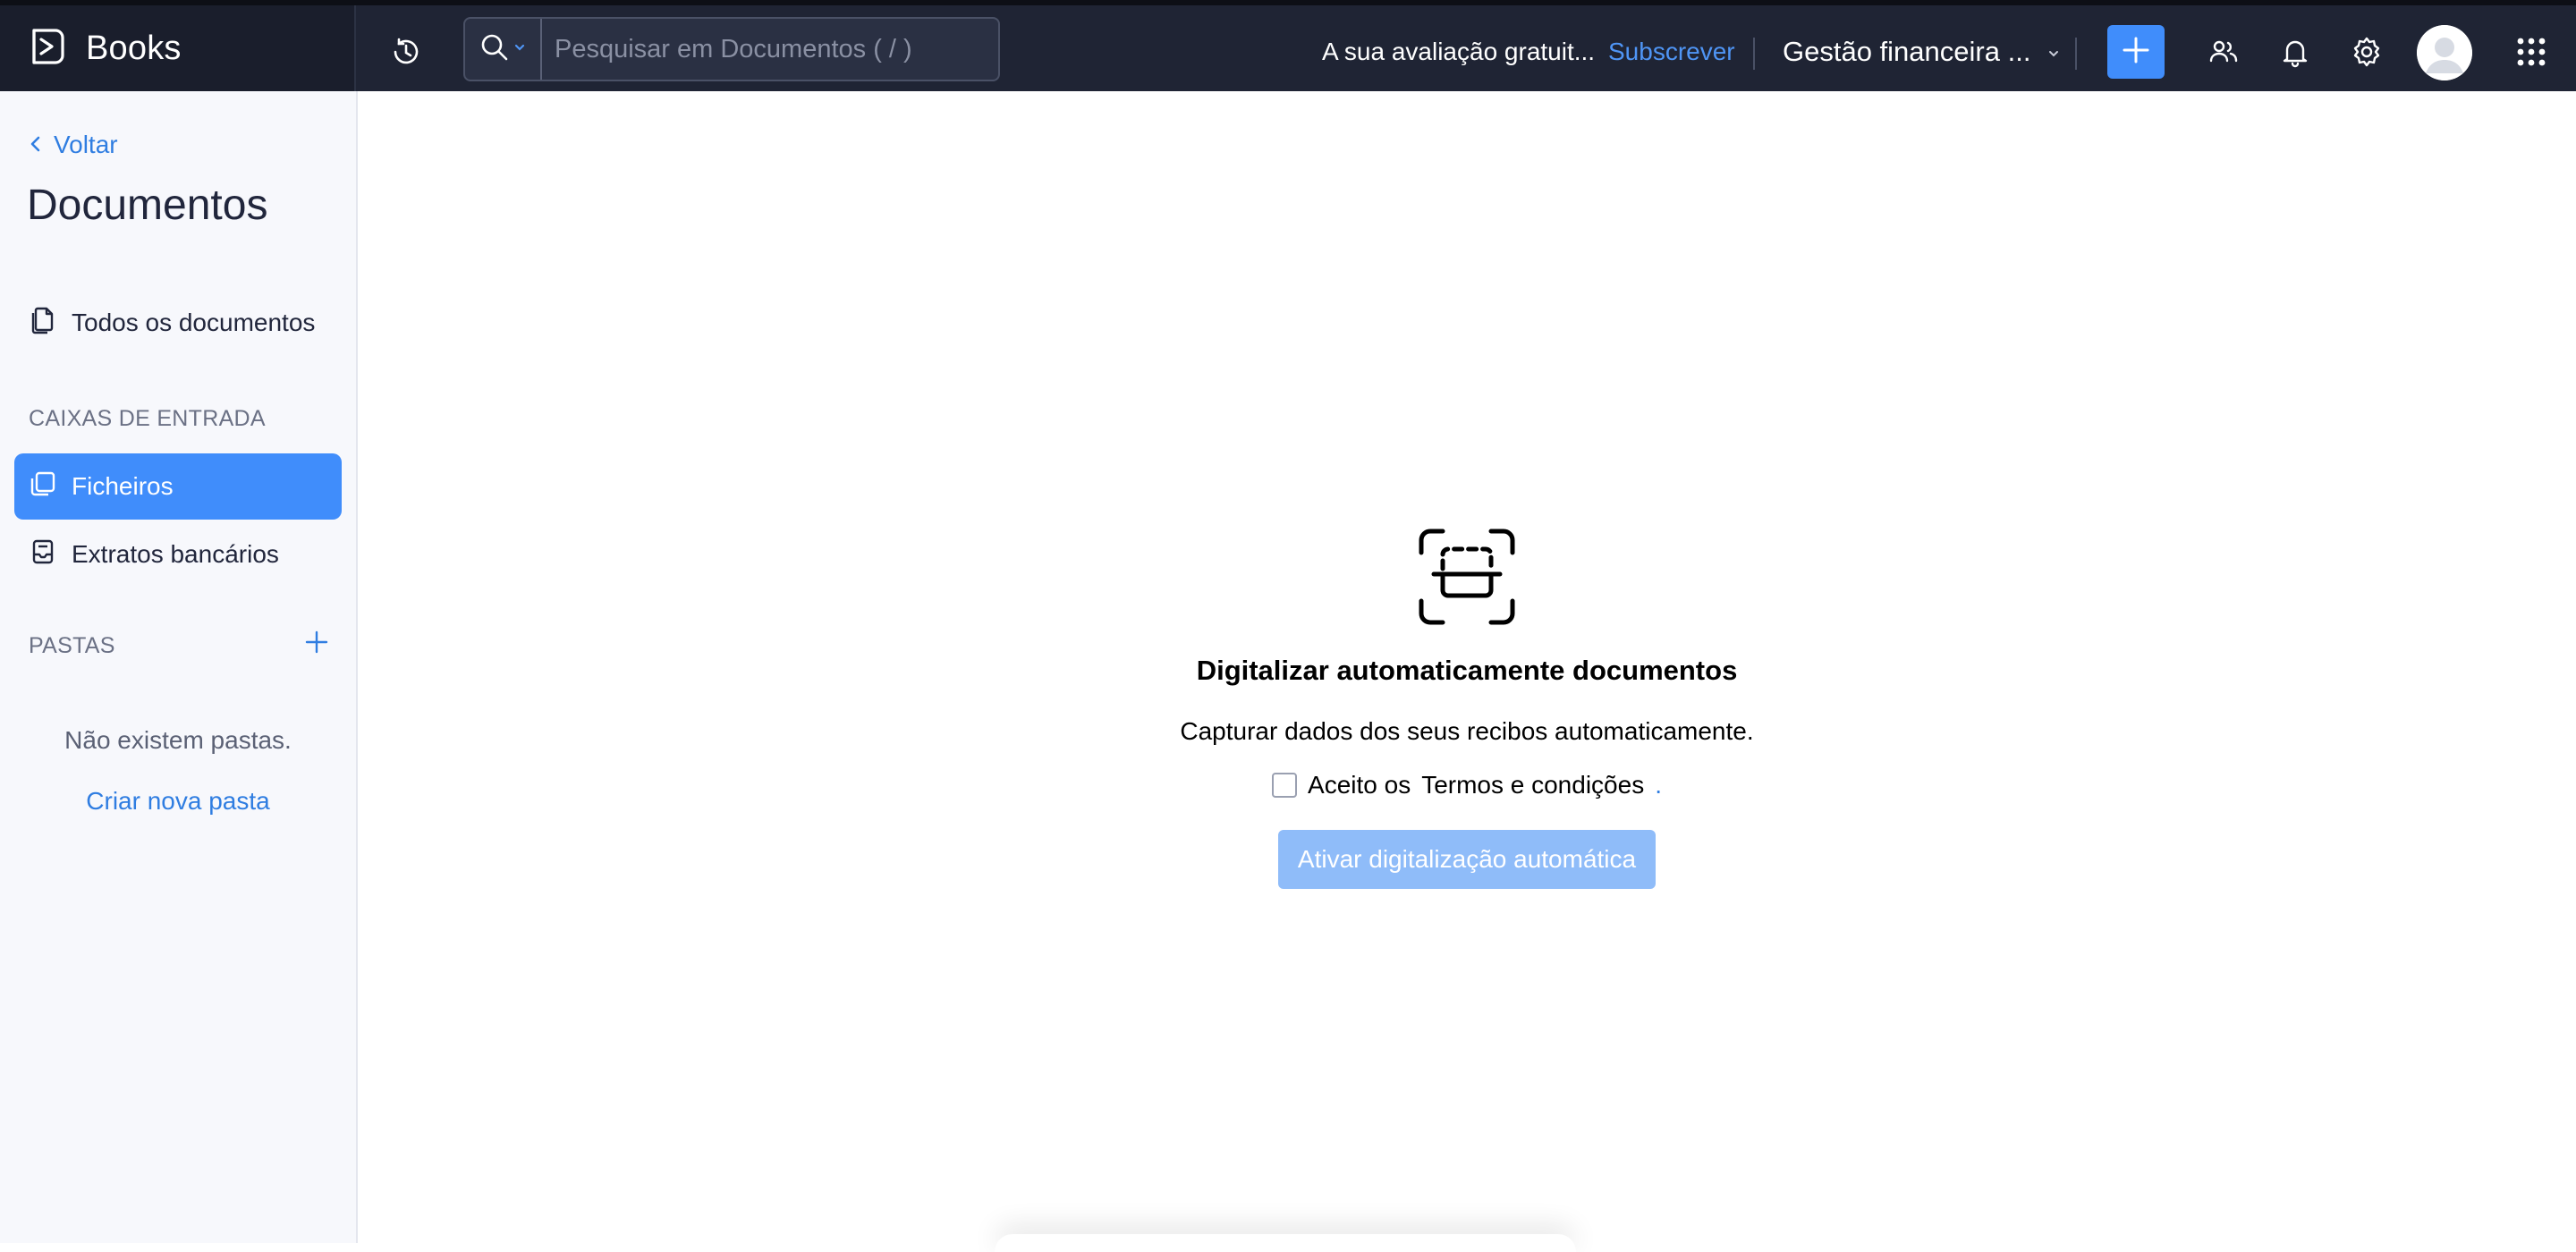 This screenshot has width=2576, height=1252. I want to click on terms-agreement: Aceito os Termos e condições ., so click(1467, 785).